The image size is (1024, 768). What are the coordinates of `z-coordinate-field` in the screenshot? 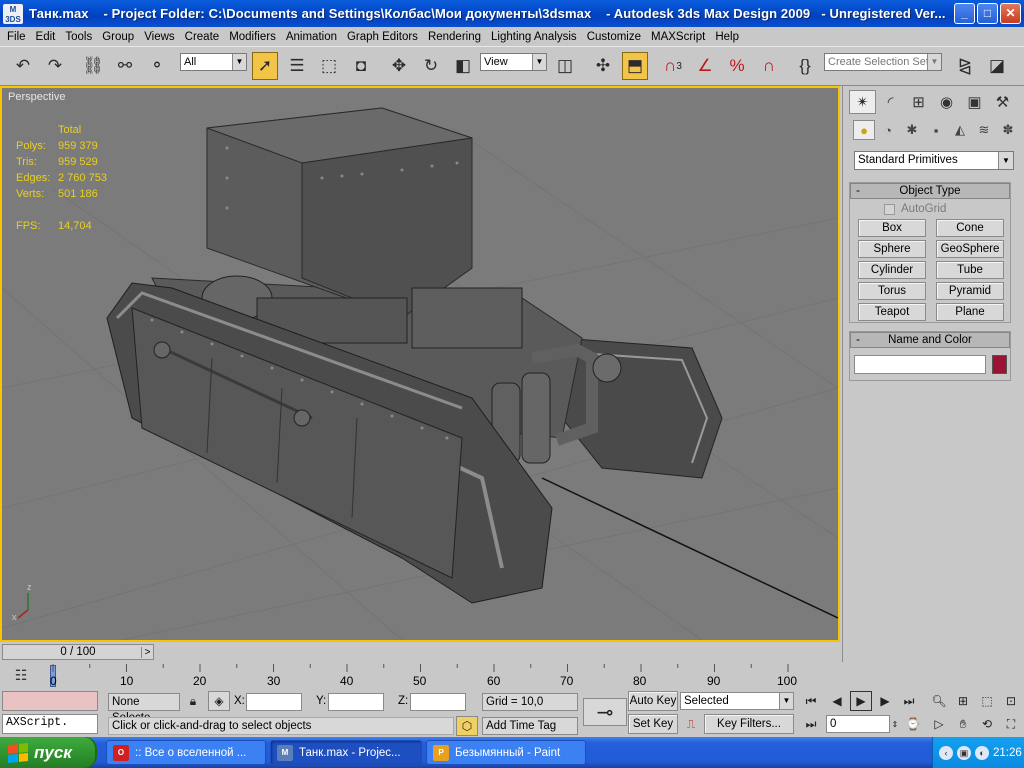 It's located at (438, 702).